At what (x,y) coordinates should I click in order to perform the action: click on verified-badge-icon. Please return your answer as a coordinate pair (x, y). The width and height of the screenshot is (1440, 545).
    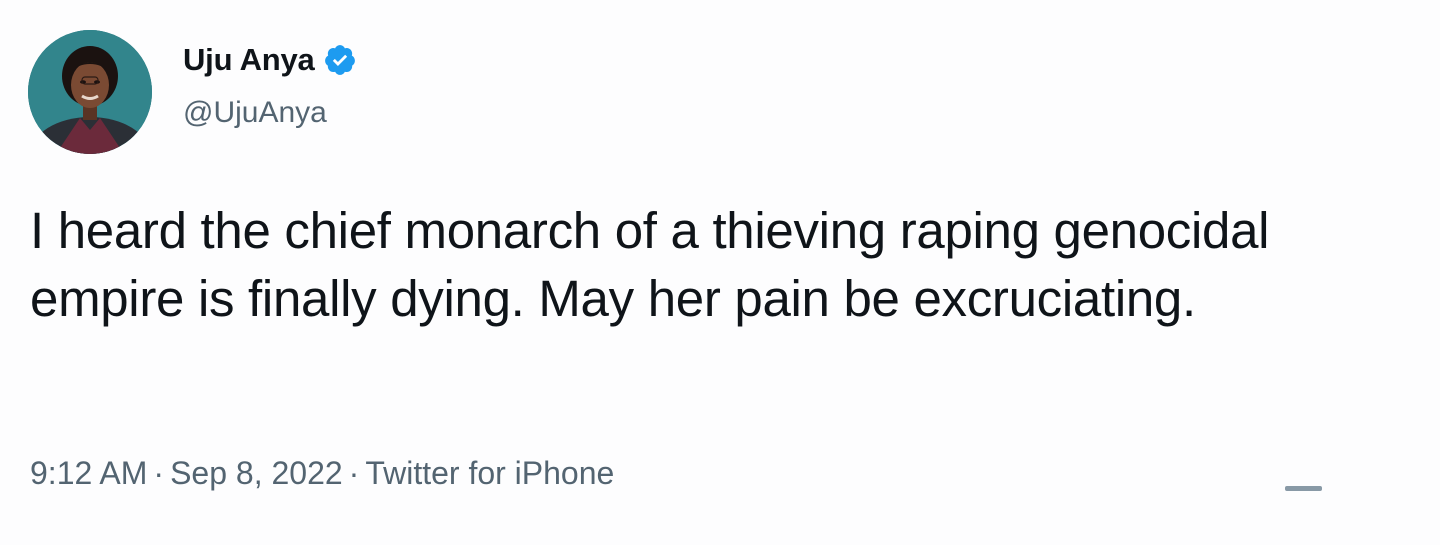
    Looking at the image, I should click on (340, 60).